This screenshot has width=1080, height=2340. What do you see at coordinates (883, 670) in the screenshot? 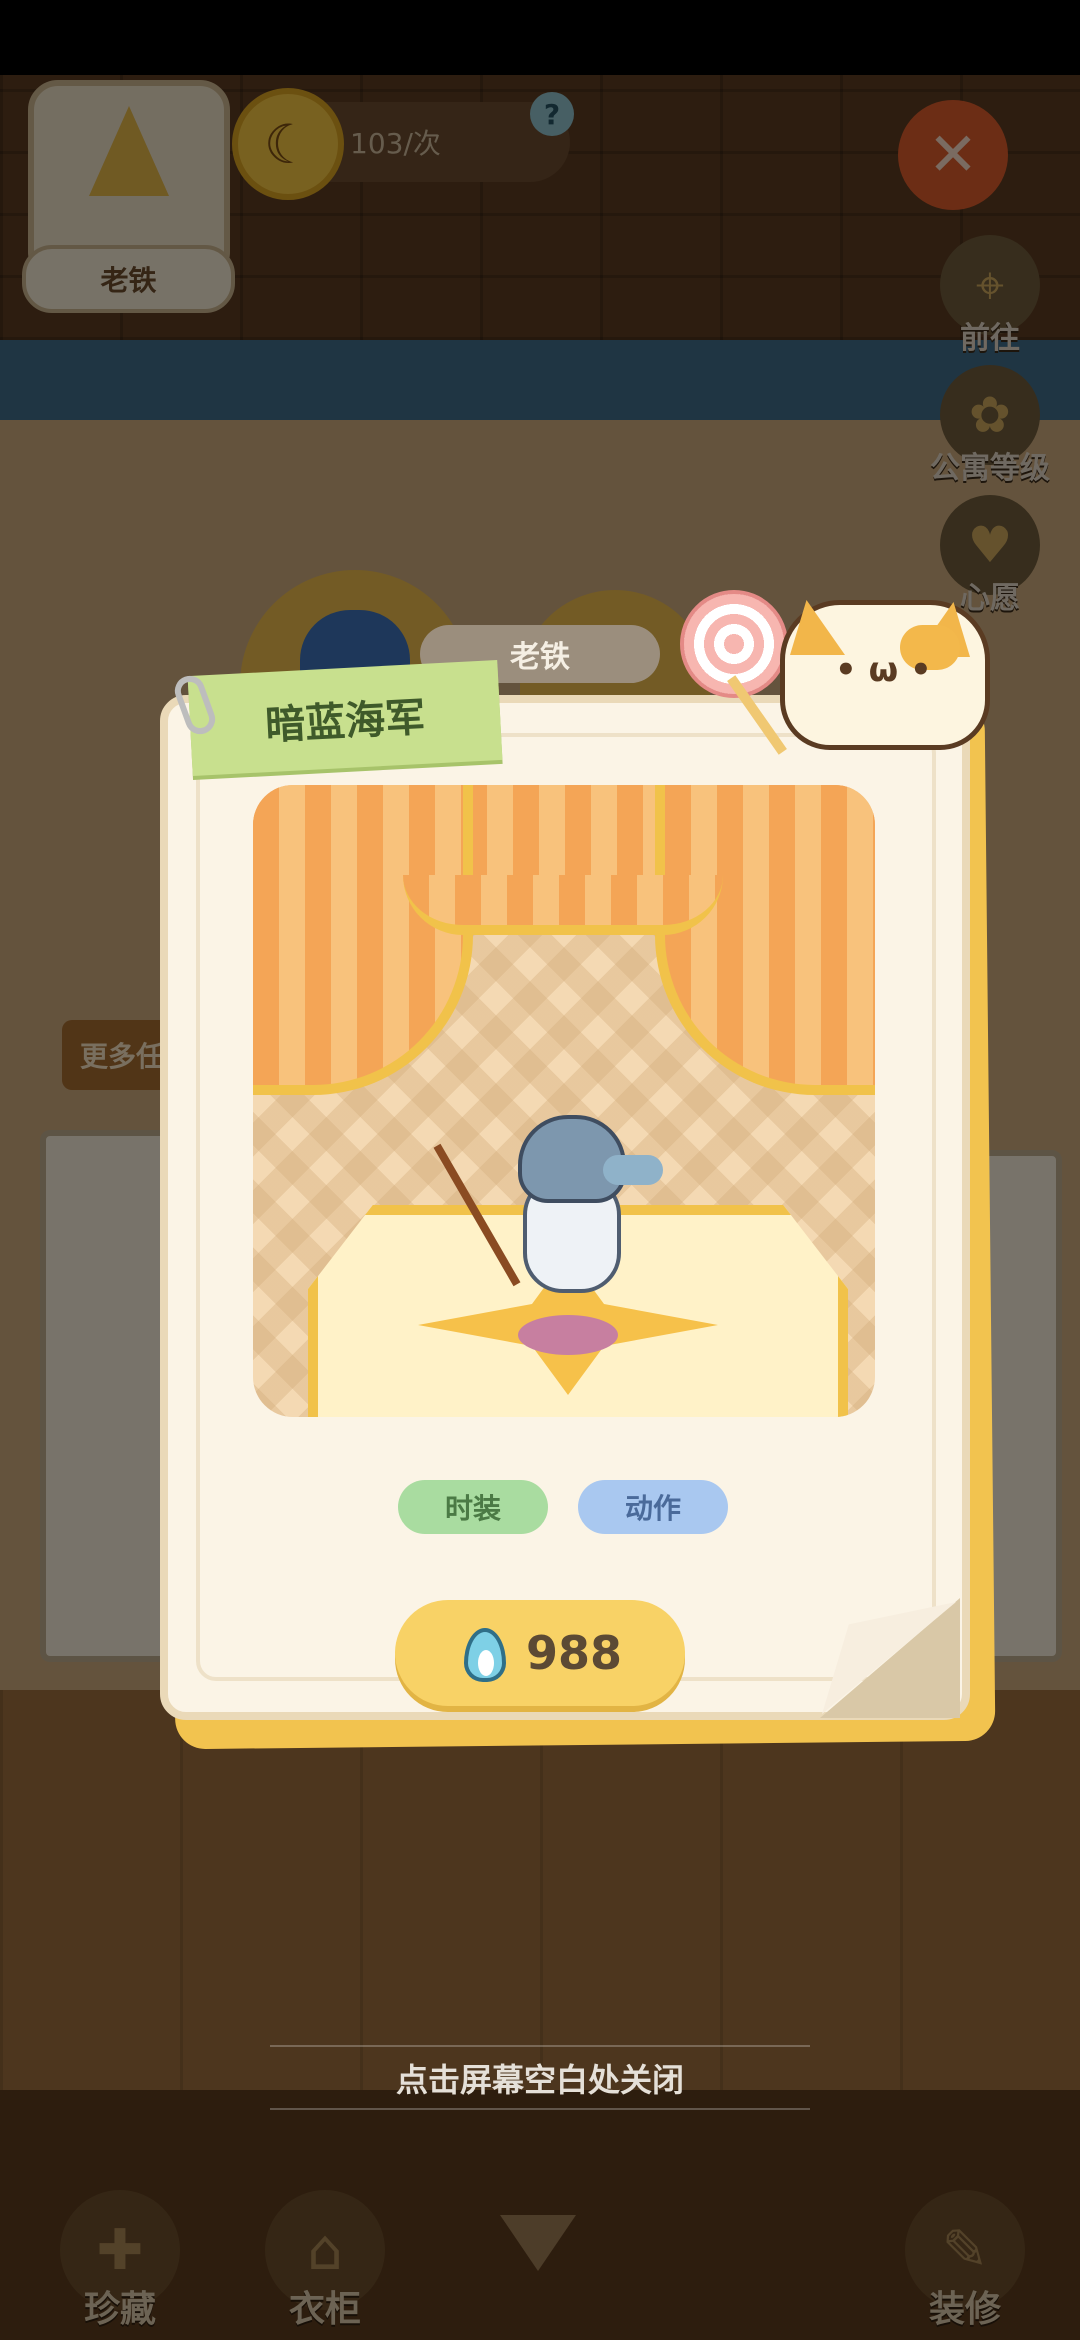
I see `cat-face-icon: • ω •` at bounding box center [883, 670].